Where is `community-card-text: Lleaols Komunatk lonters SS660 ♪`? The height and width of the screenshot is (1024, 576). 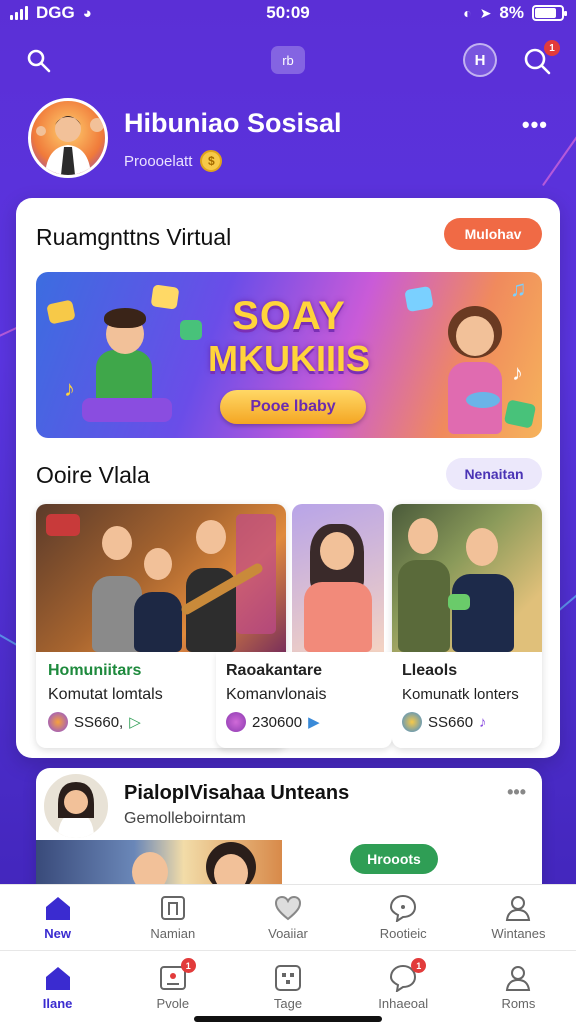 community-card-text: Lleaols Komunatk lonters SS660 ♪ is located at coordinates (467, 700).